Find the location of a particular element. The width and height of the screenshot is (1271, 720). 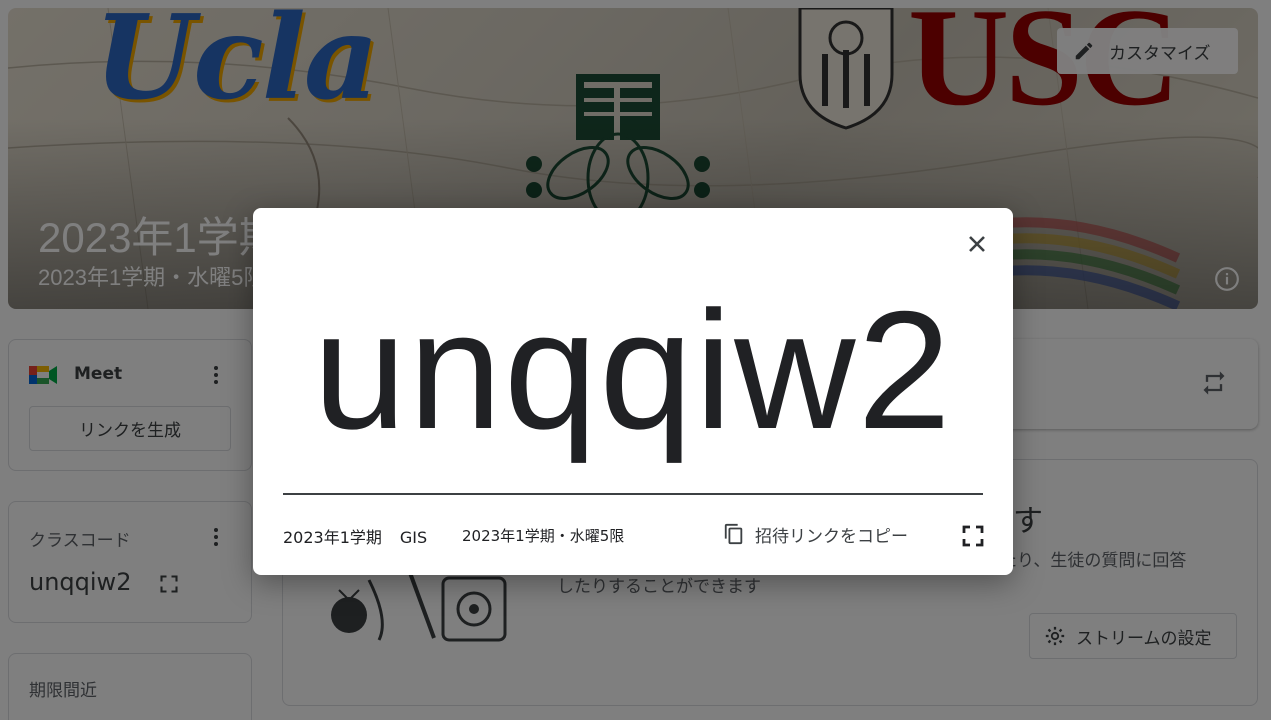

close-button is located at coordinates (977, 244).